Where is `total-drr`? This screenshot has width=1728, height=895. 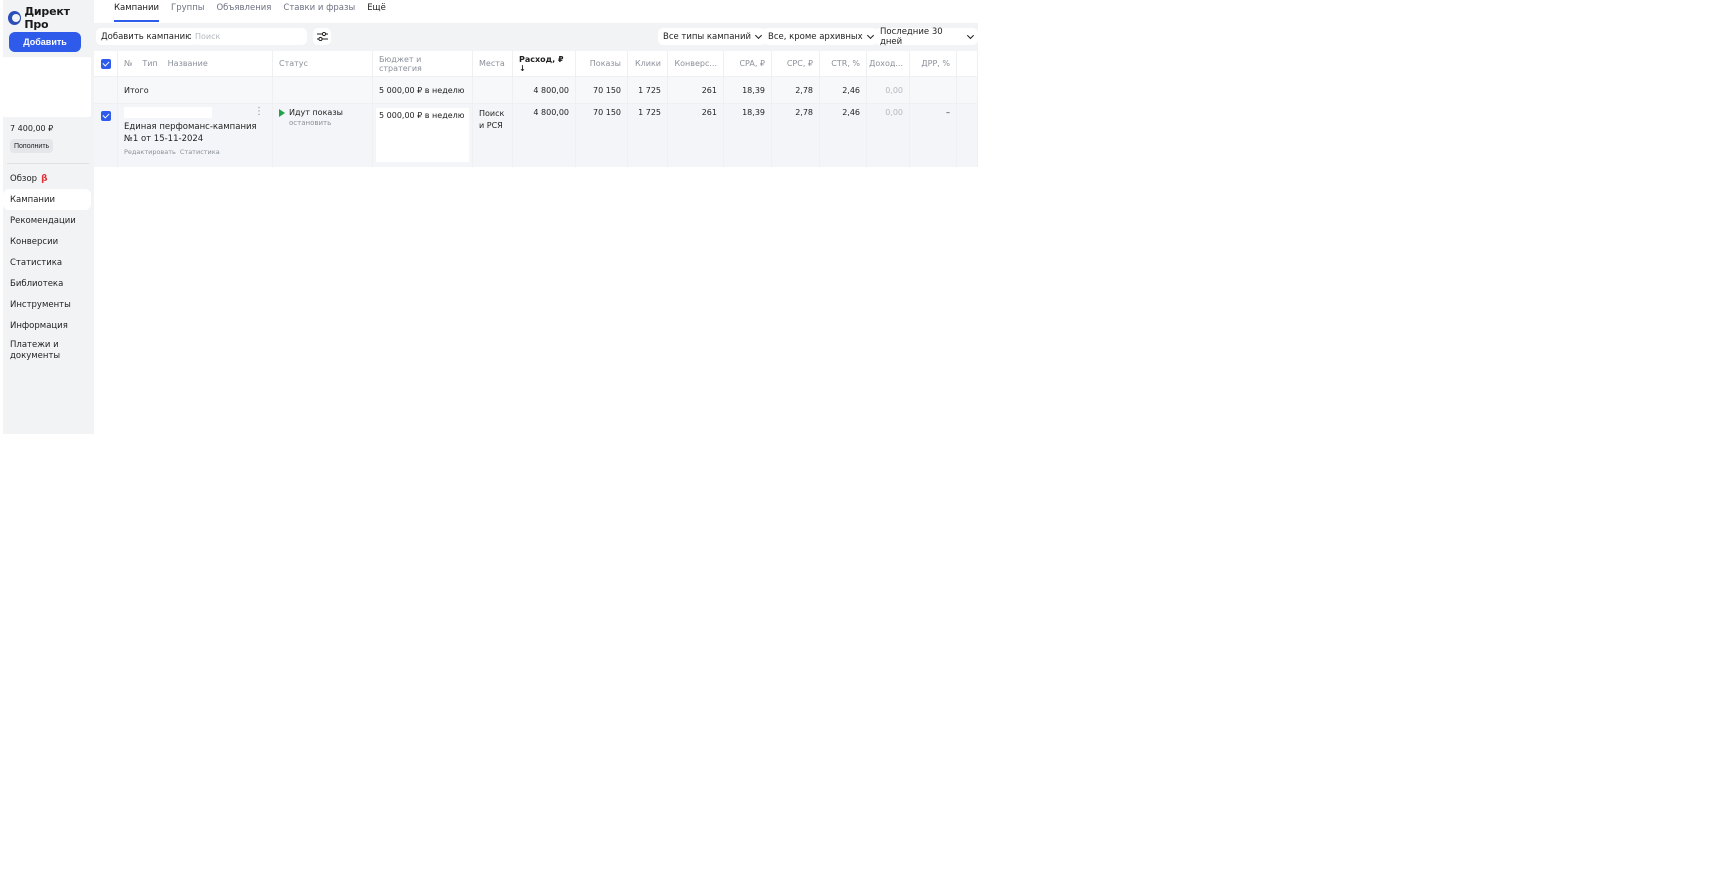
total-drr is located at coordinates (933, 90).